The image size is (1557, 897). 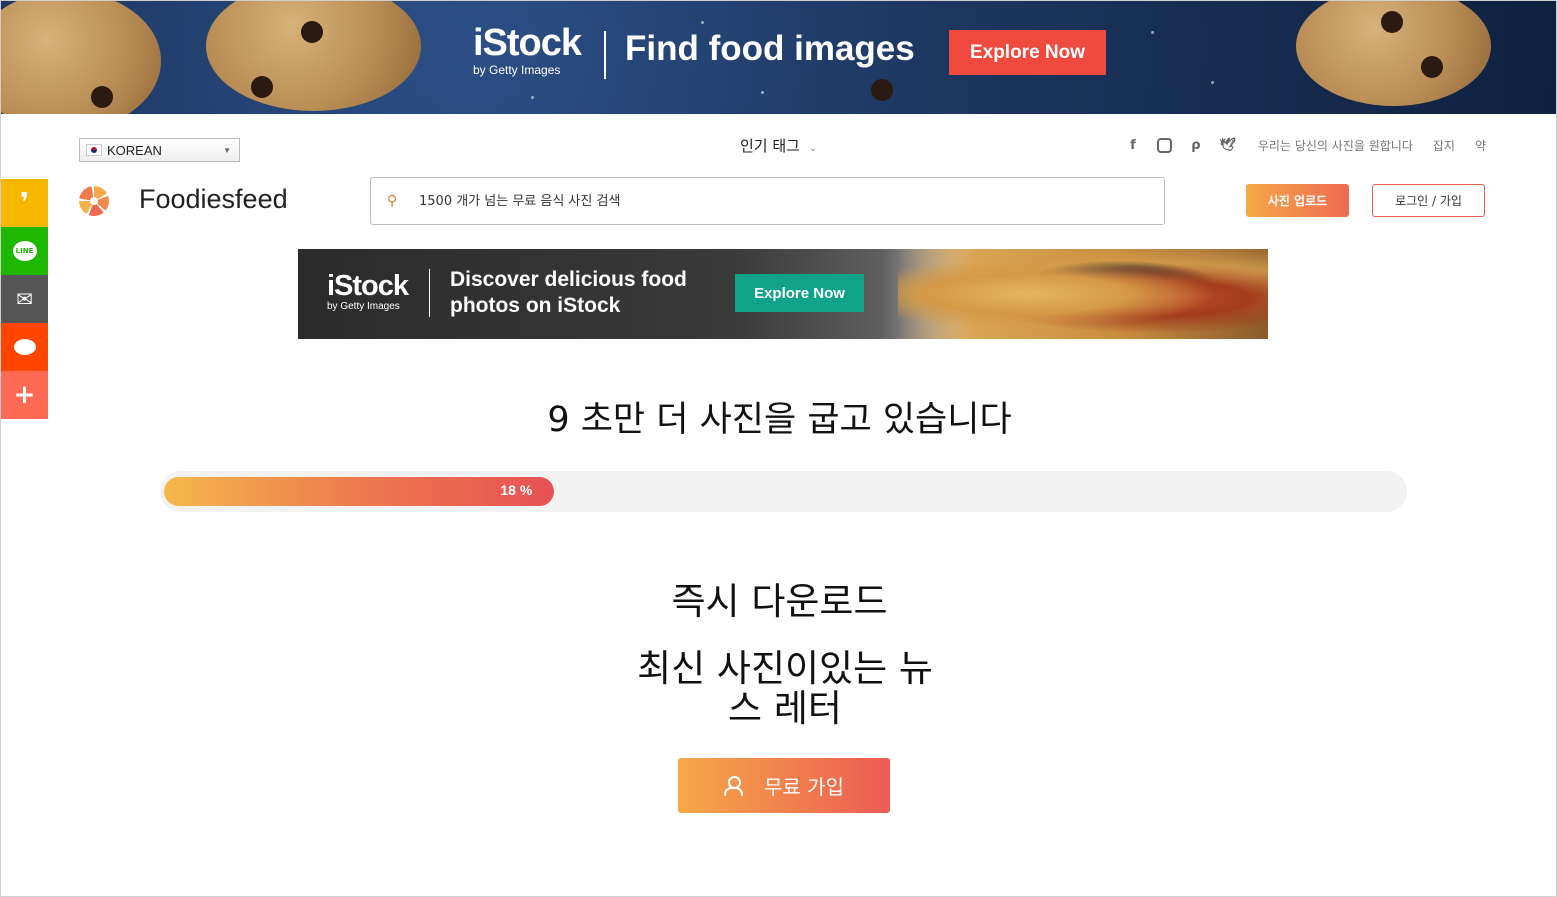 What do you see at coordinates (134, 150) in the screenshot?
I see `language-label: KOREAN` at bounding box center [134, 150].